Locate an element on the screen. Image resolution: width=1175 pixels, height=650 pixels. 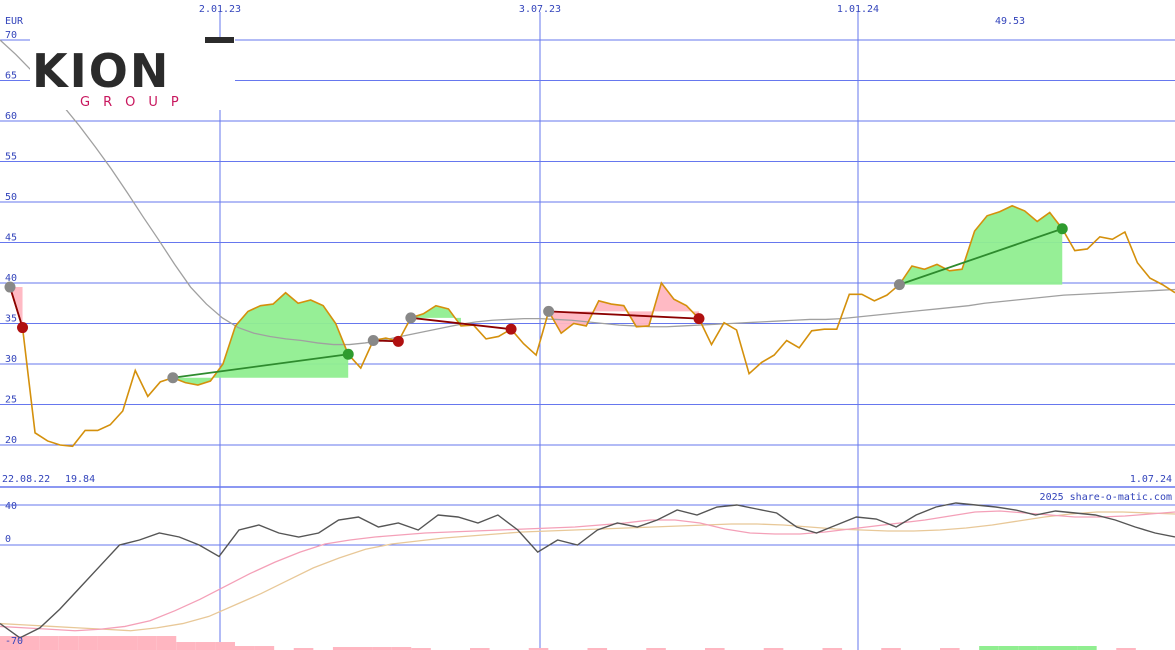
y-tick-label: 20 is located at coordinates (11, 440).